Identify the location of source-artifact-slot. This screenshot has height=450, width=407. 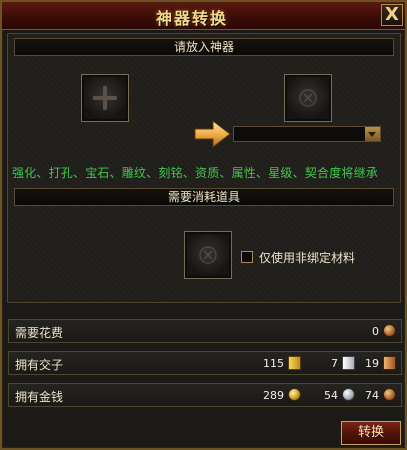
(105, 98).